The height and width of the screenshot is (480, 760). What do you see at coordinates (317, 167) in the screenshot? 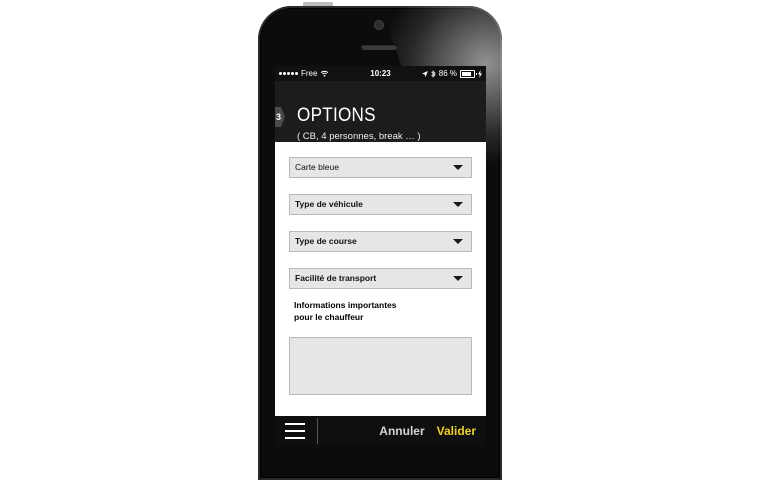
I see `payment-select-value: Carte bleue` at bounding box center [317, 167].